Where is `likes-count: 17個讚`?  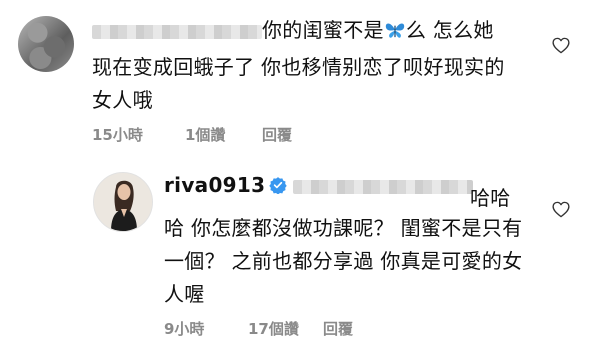 likes-count: 17個讚 is located at coordinates (273, 328).